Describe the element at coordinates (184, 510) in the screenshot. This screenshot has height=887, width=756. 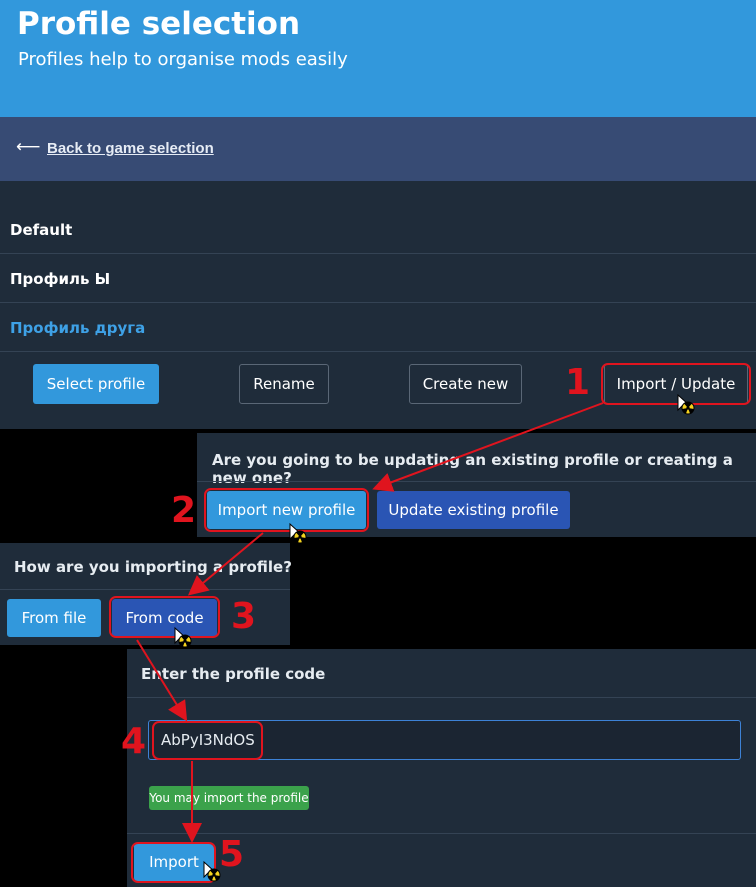
I see `step-number: 2` at that location.